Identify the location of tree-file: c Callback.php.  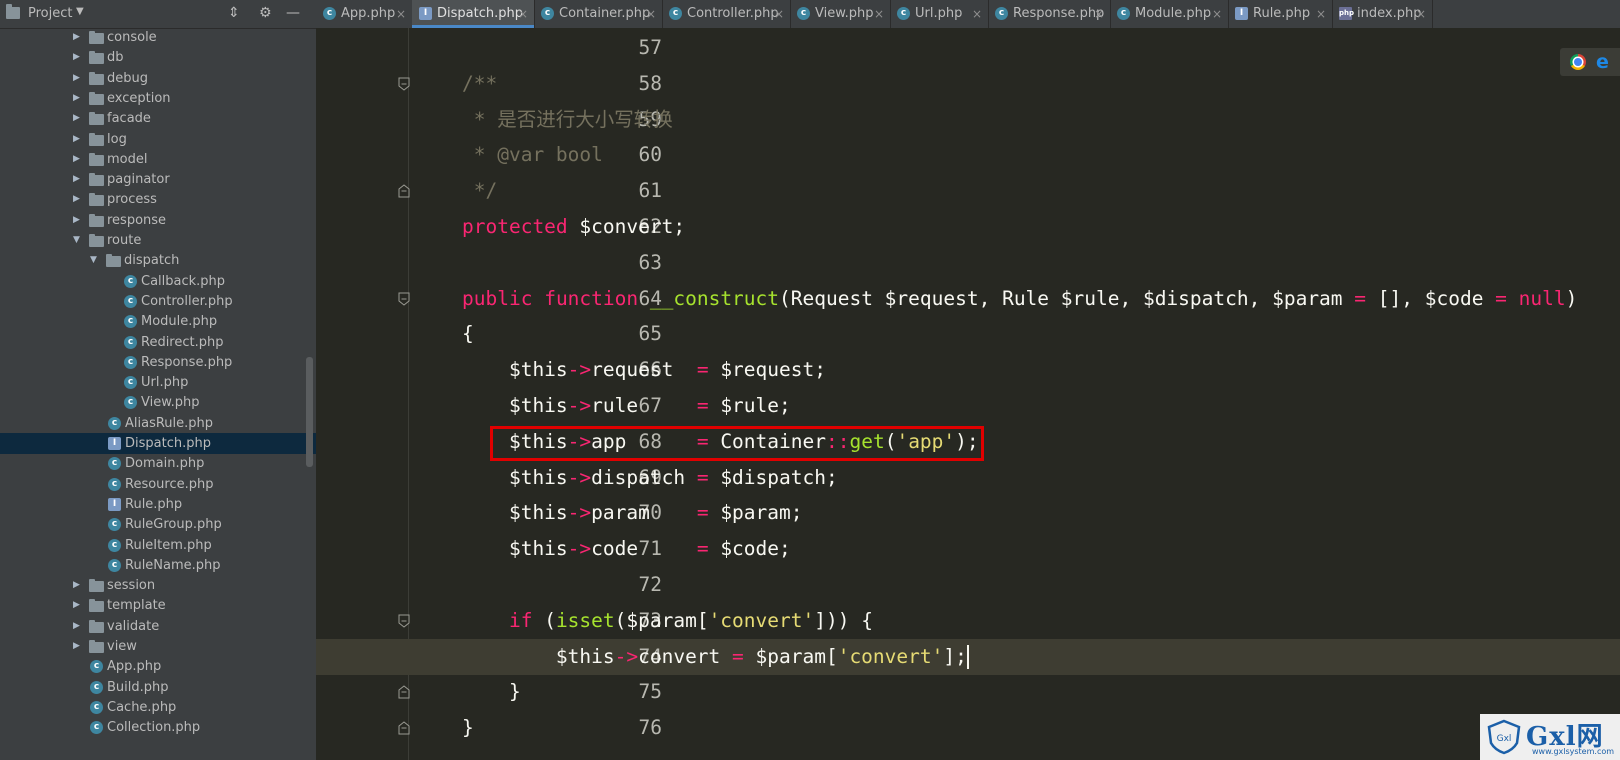
(158, 281).